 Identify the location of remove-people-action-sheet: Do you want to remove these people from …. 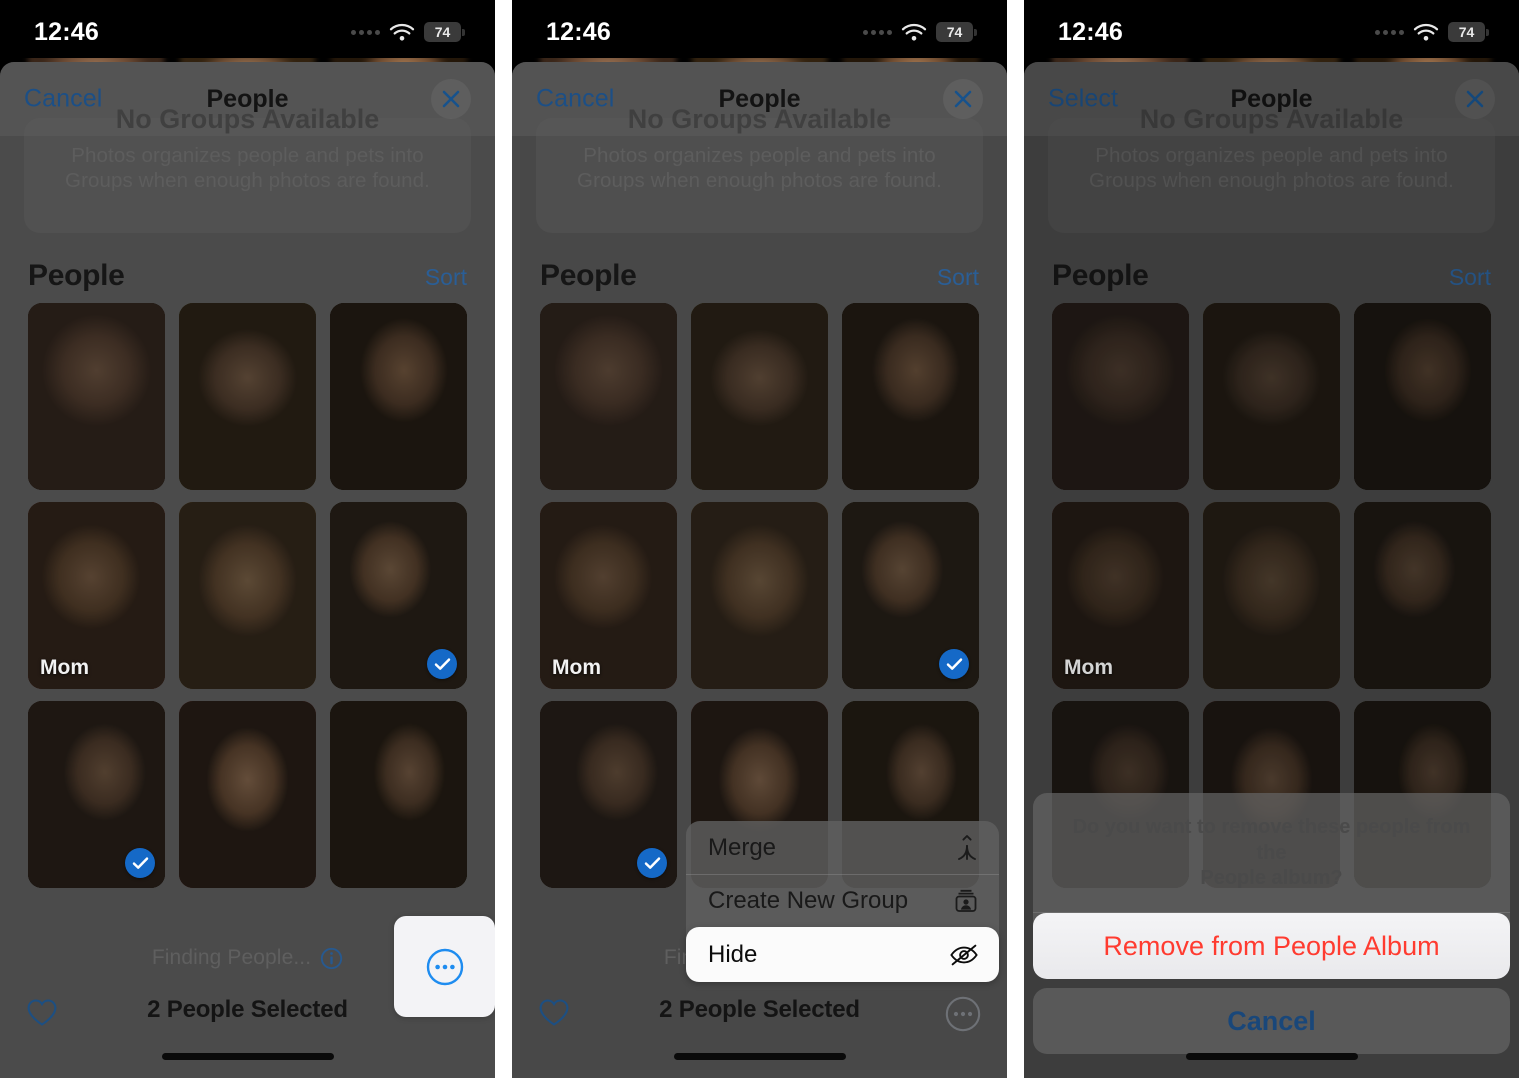
(1271, 923).